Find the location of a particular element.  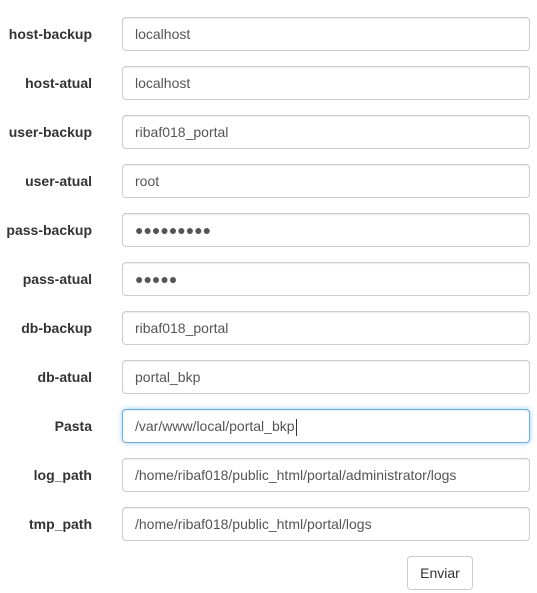

user-atual-value: root is located at coordinates (147, 181).